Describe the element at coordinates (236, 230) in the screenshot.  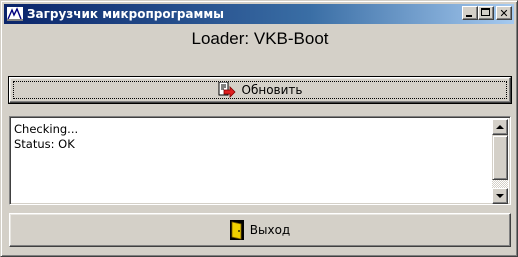
I see `exit-door-icon` at that location.